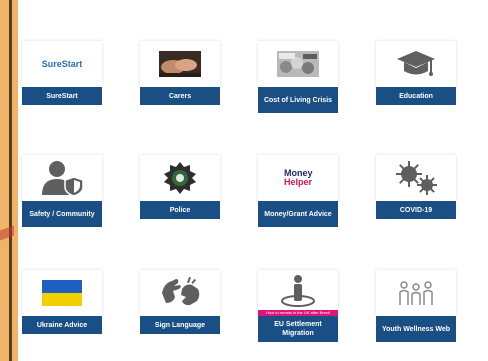 The height and width of the screenshot is (361, 488). Describe the element at coordinates (298, 100) in the screenshot. I see `tile-label: Cost of Living Crisis` at that location.